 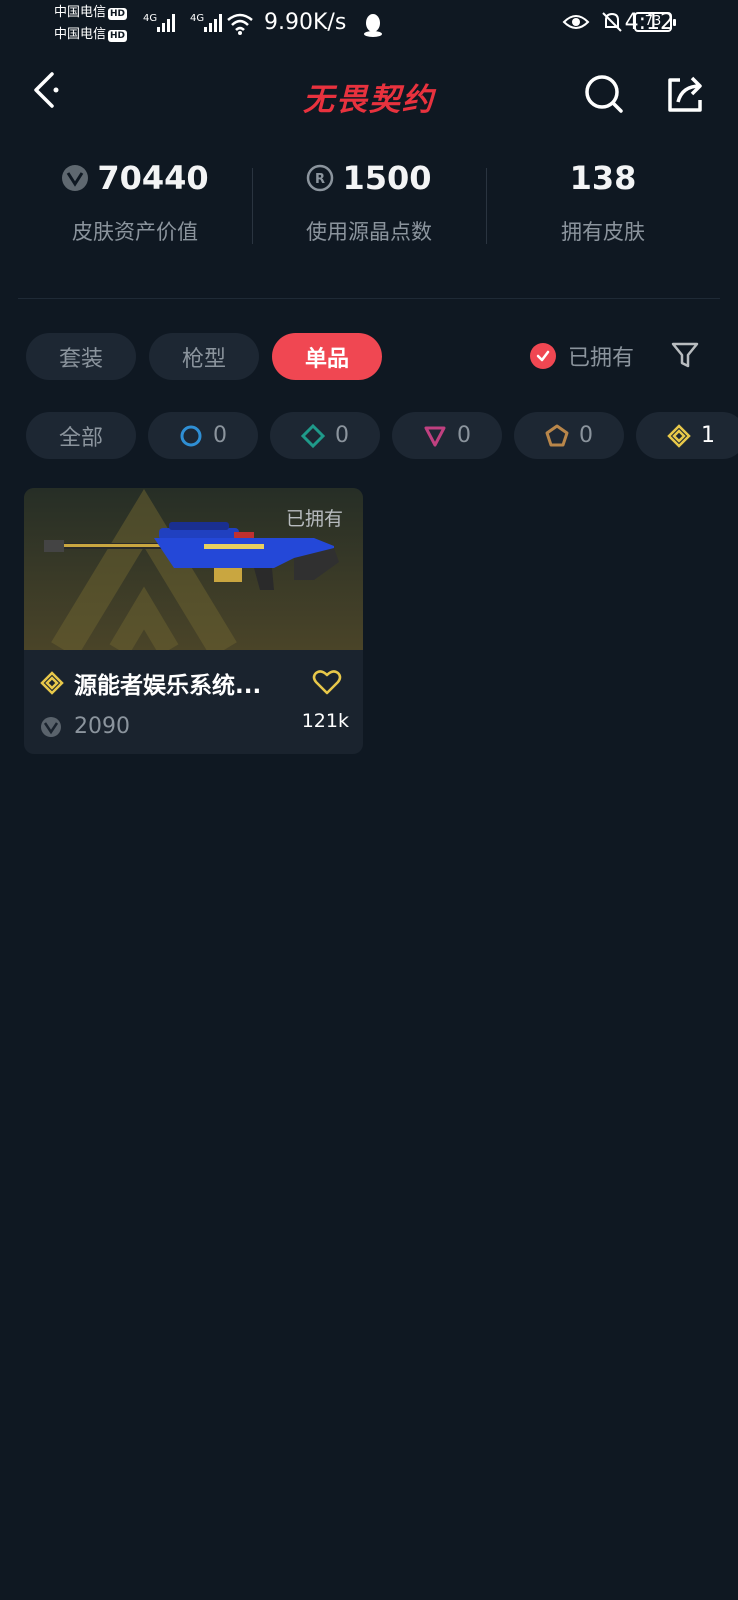 I want to click on stat-value: 1500, so click(x=387, y=178).